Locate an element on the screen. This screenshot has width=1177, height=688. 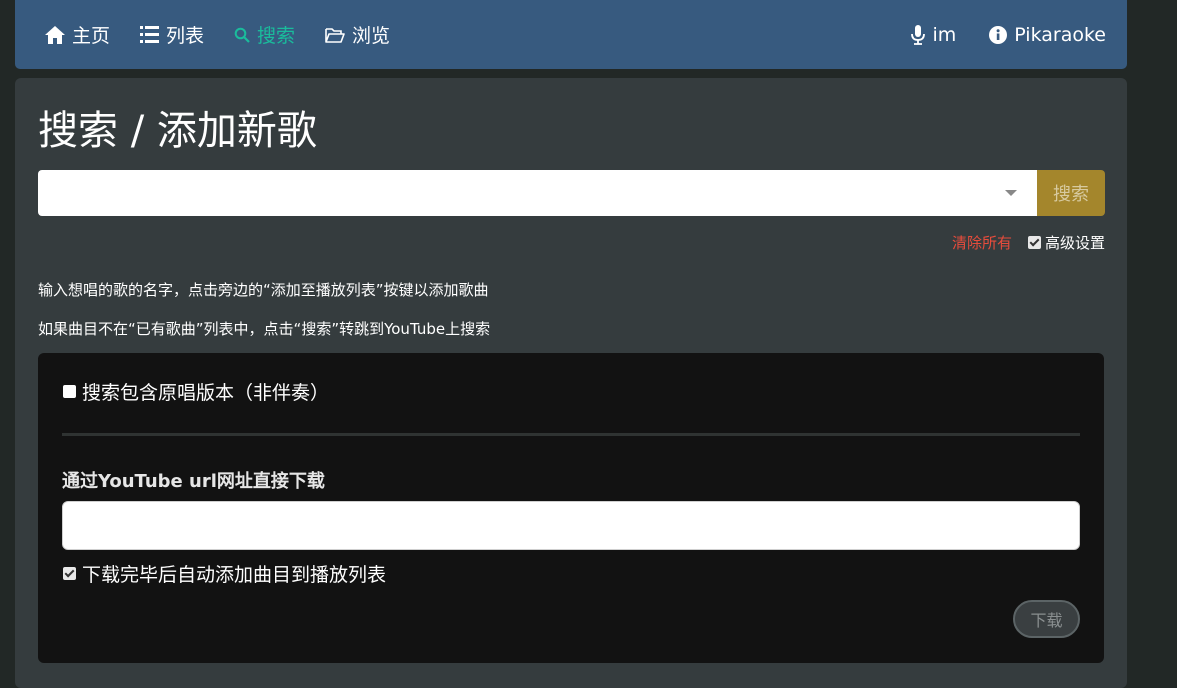
auto-add-label: 下载完毕后自动添加曲目到播放列表 is located at coordinates (234, 575).